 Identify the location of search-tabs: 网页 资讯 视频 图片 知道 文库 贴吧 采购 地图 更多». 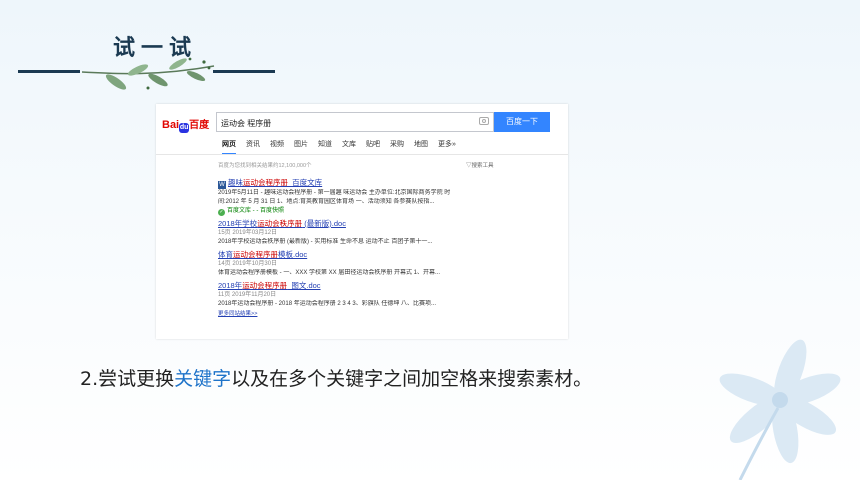
(344, 147).